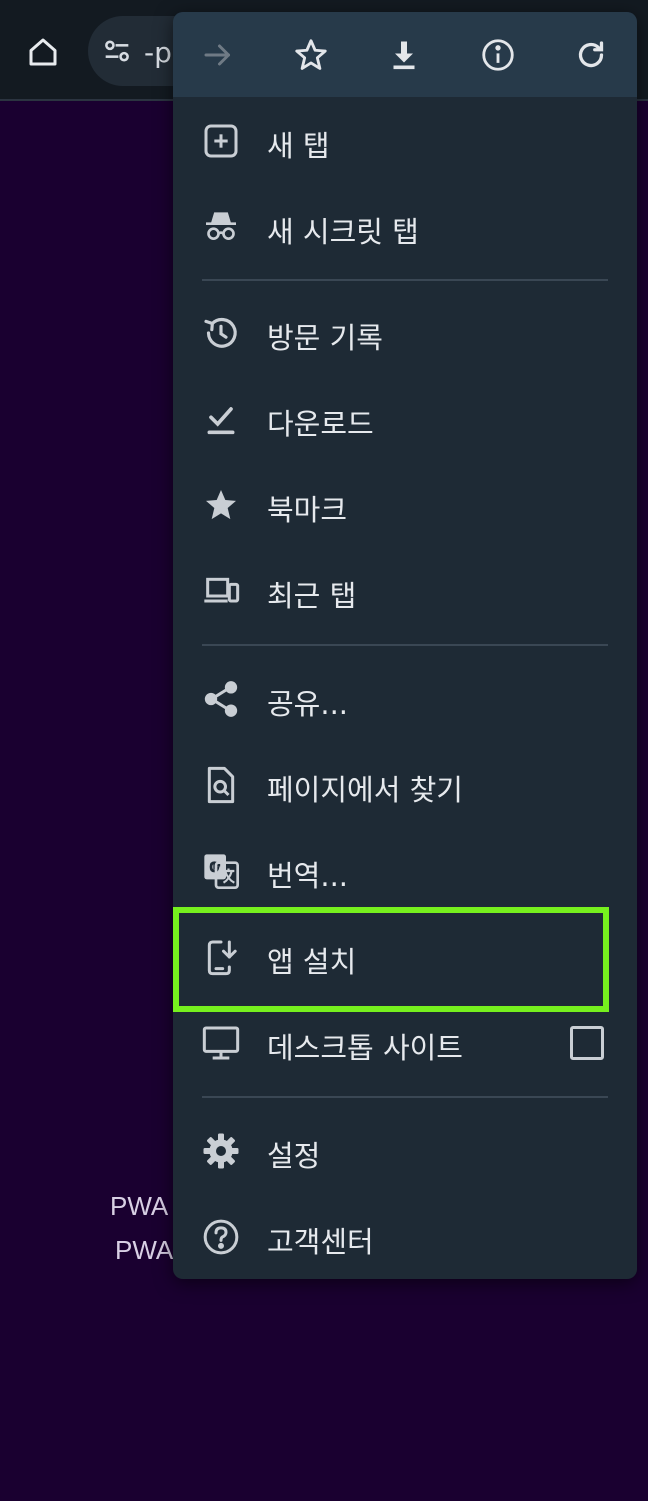 The width and height of the screenshot is (648, 1501). I want to click on menu-item-help: 고객센터, so click(405, 1236).